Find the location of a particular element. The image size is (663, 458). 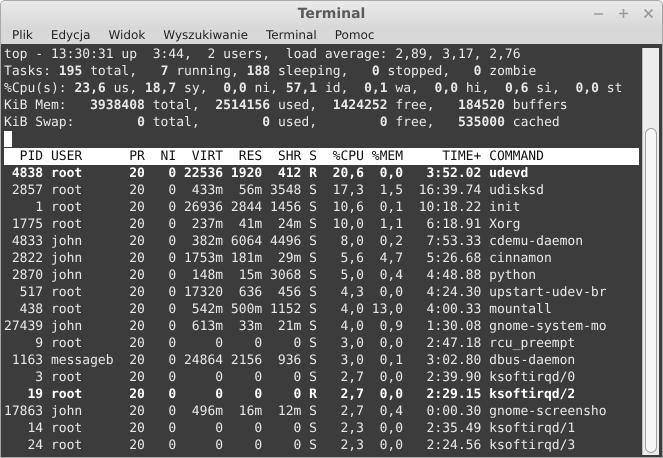

table-cell-text: 13,0 is located at coordinates (387, 309).